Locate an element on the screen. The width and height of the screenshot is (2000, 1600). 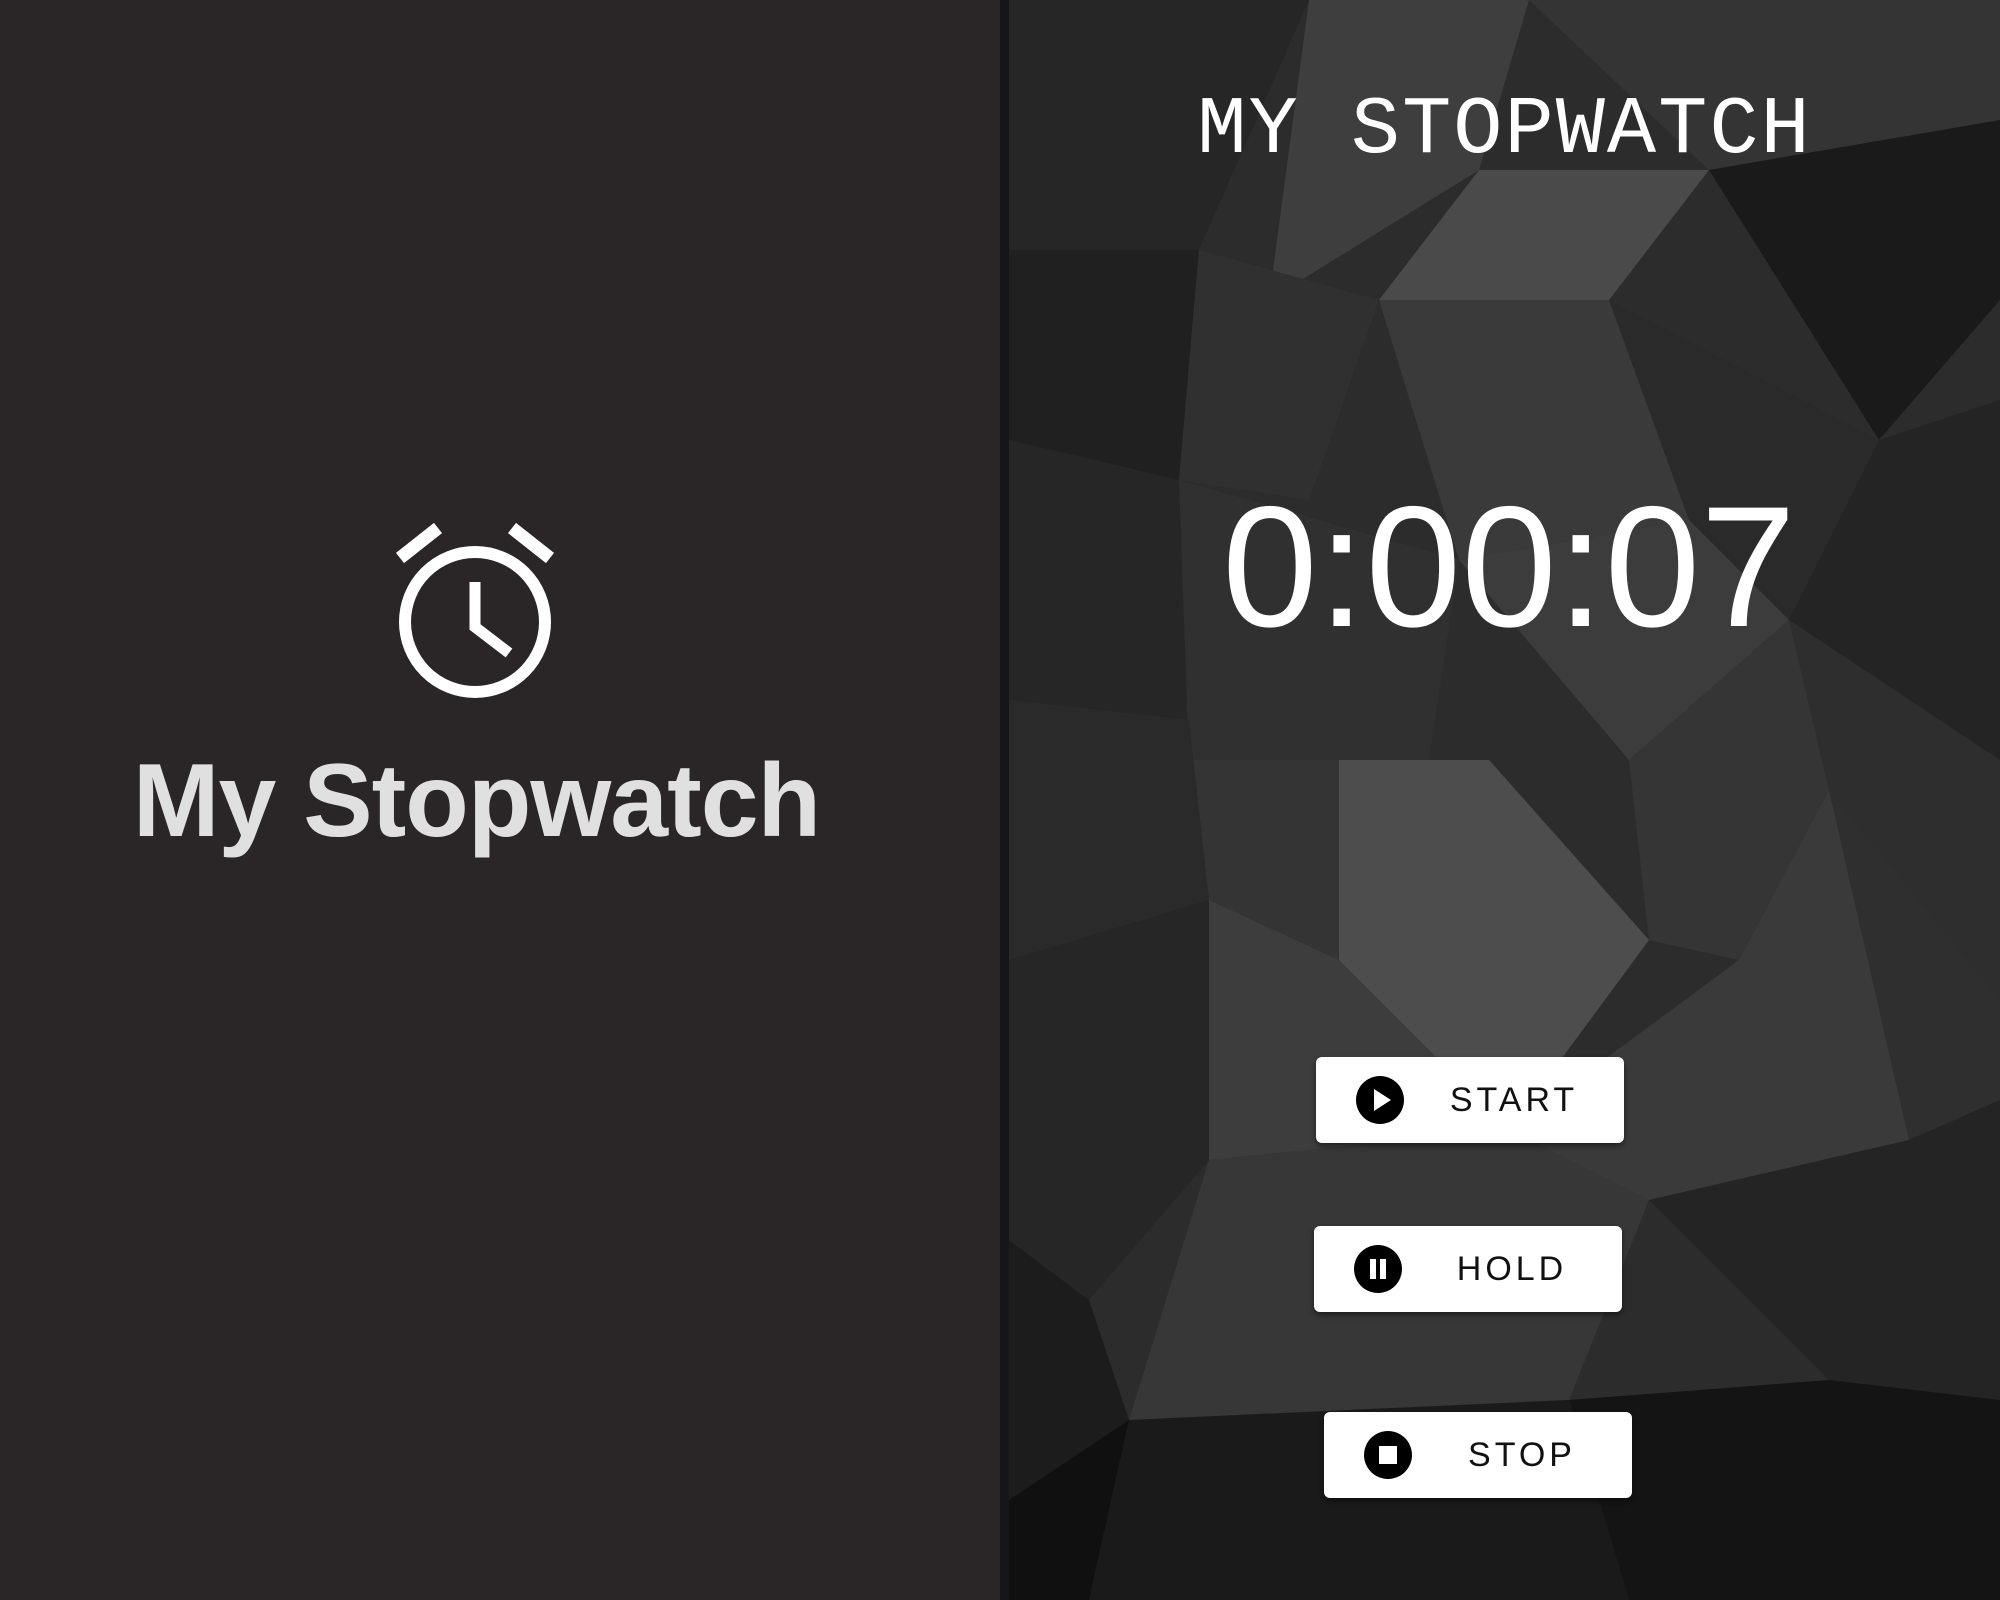
pause-circle-icon is located at coordinates (1378, 1269).